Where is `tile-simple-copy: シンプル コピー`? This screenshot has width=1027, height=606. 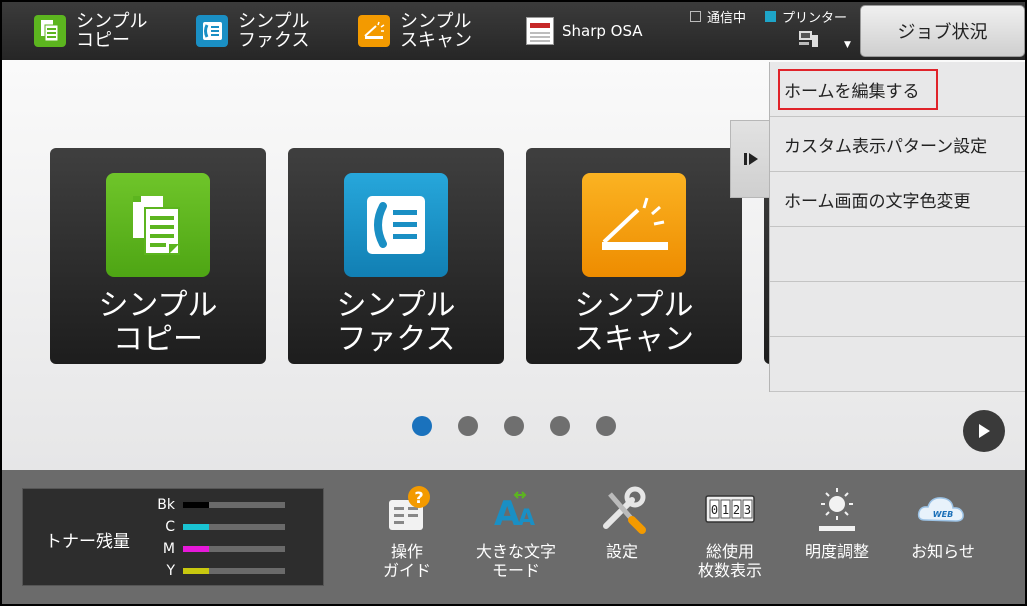 tile-simple-copy: シンプル コピー is located at coordinates (158, 256).